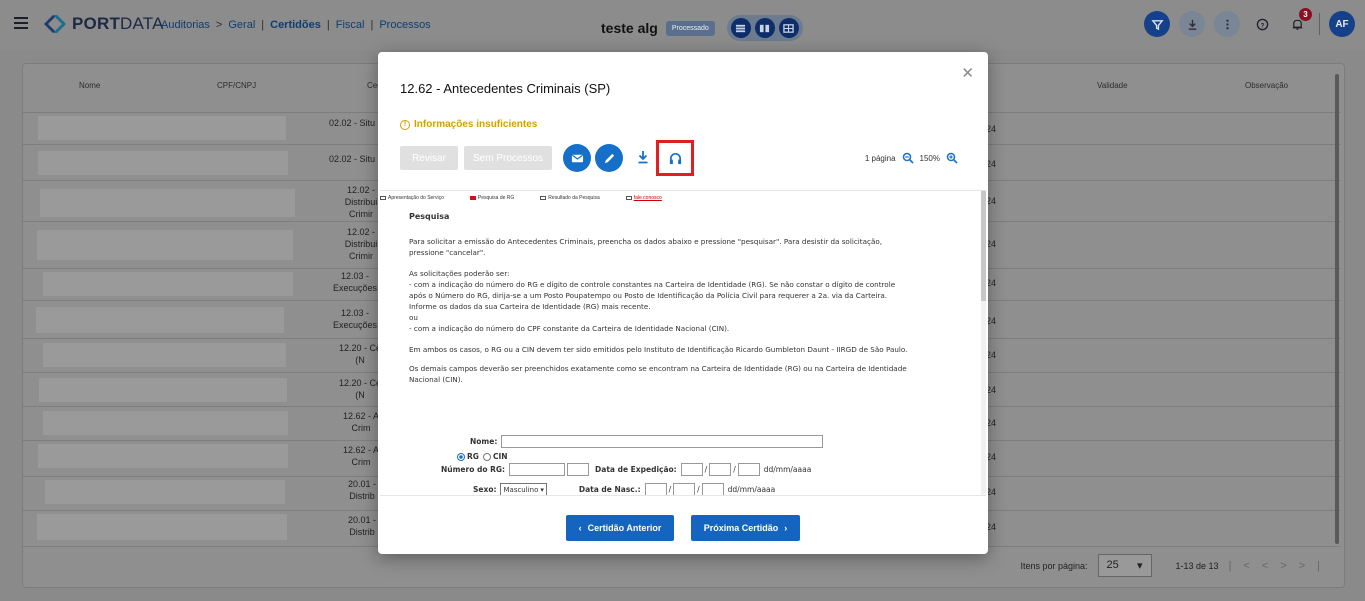 The height and width of the screenshot is (601, 1365). I want to click on column-header-cpf-cnpj: CPF/CNPJ, so click(236, 85).